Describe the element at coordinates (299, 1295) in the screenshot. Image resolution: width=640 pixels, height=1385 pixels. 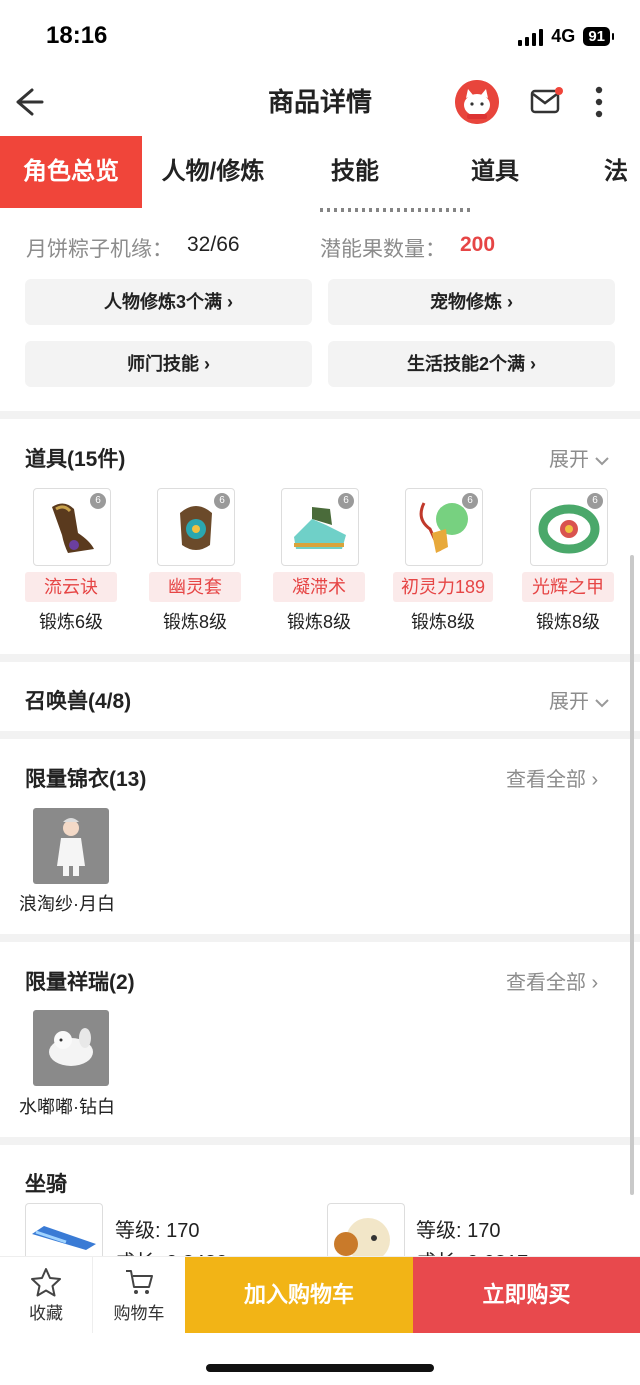
I see `add-to-cart-button: 加入购物车` at that location.